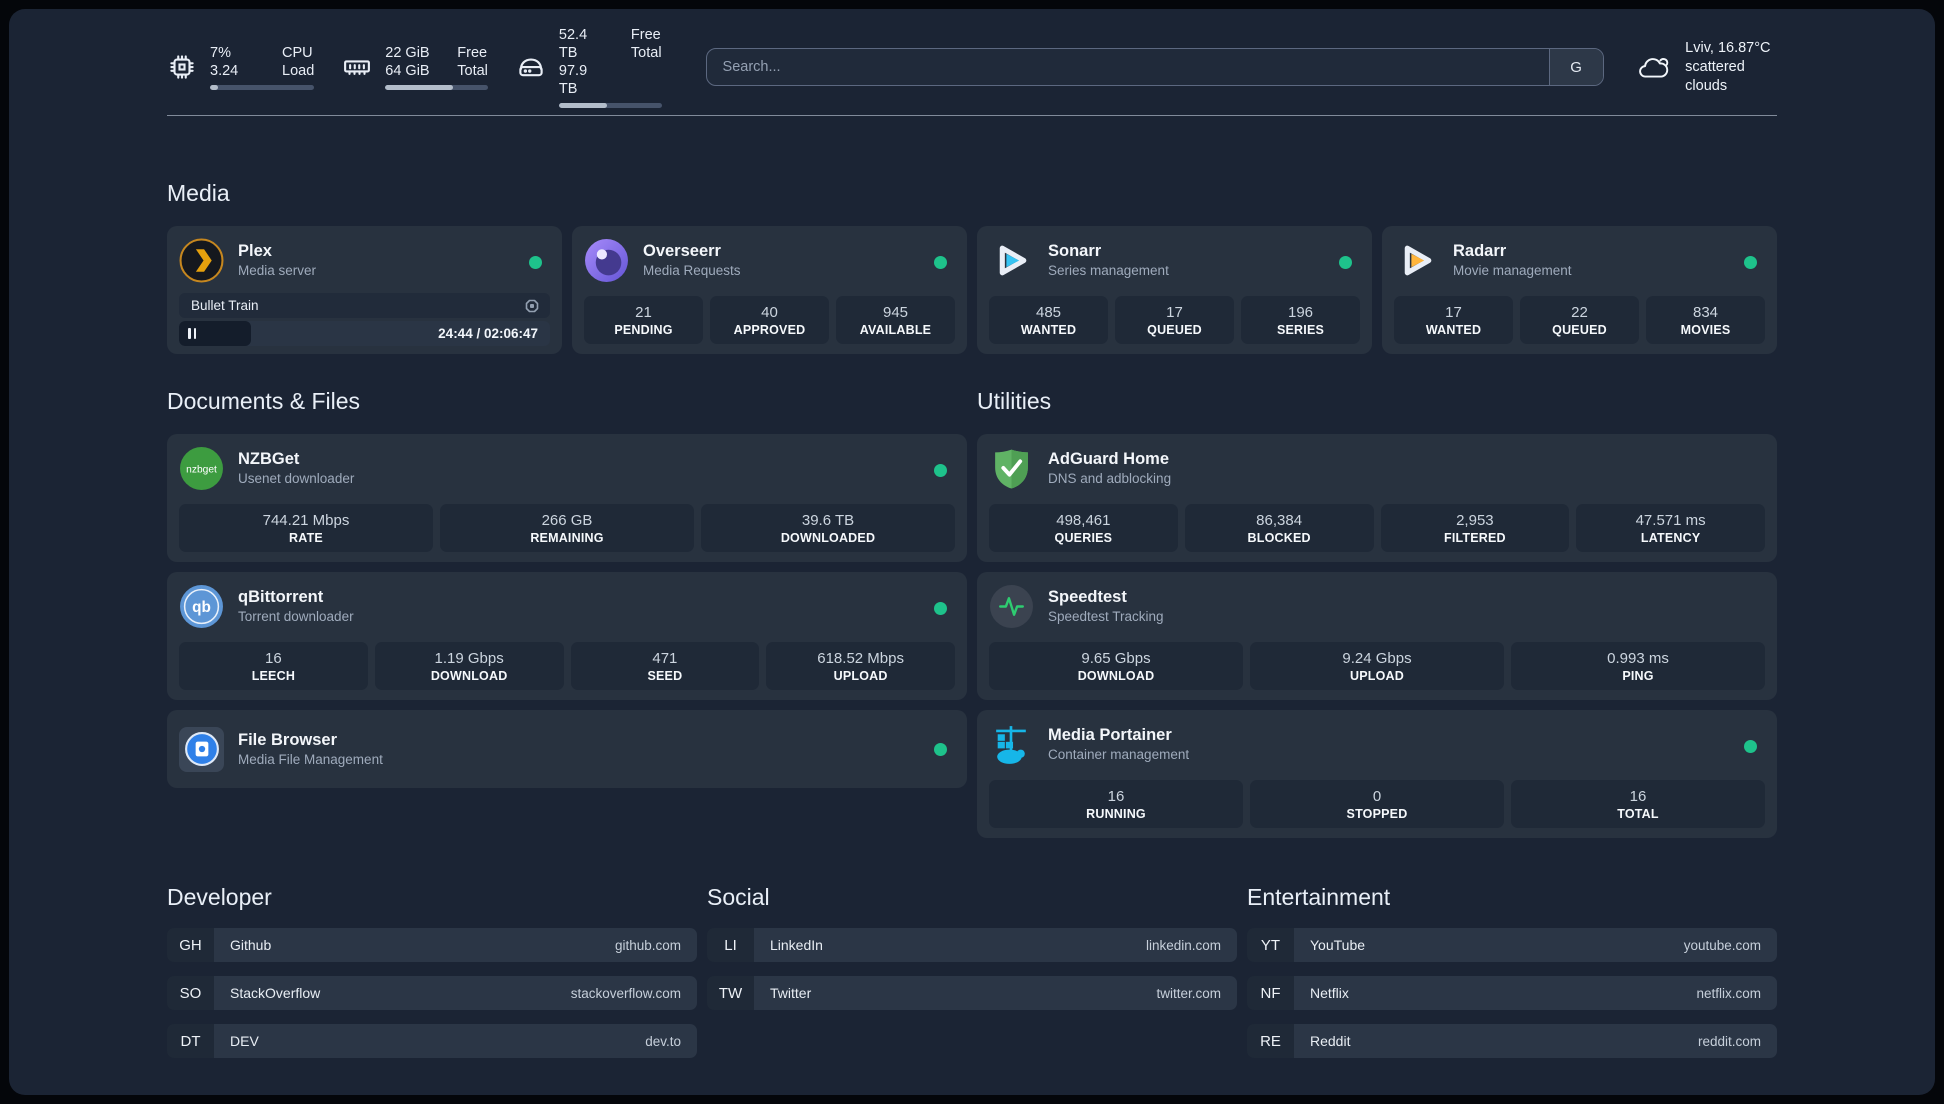 The image size is (1944, 1104). I want to click on stat-wanted: 17 WANTED, so click(1453, 320).